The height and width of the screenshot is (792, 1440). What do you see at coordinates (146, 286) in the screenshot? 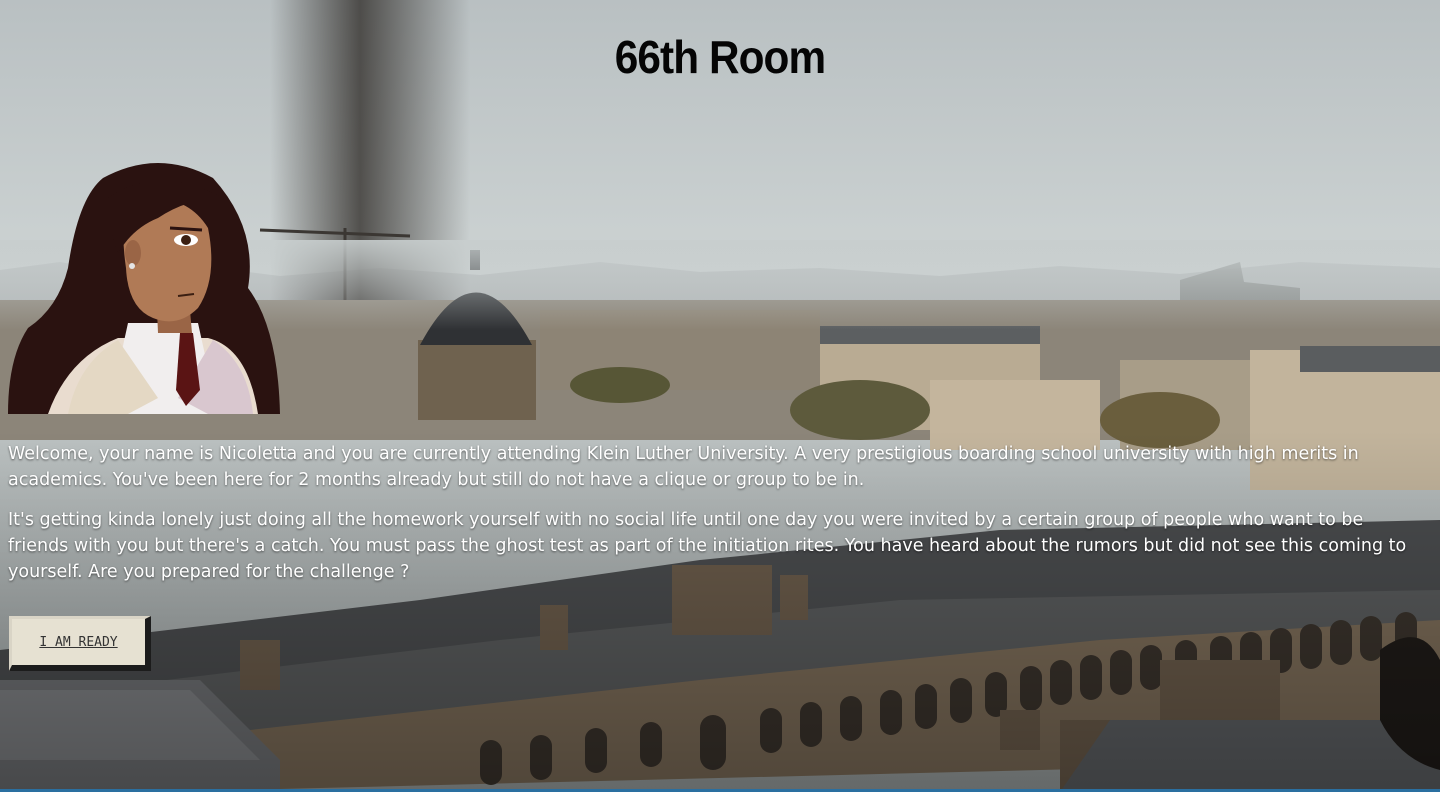
I see `character-portrait-nicoletta` at bounding box center [146, 286].